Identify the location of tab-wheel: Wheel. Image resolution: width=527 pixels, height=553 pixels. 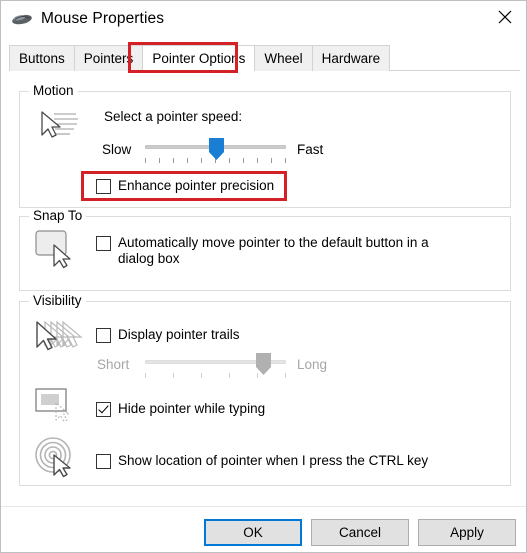
(283, 58).